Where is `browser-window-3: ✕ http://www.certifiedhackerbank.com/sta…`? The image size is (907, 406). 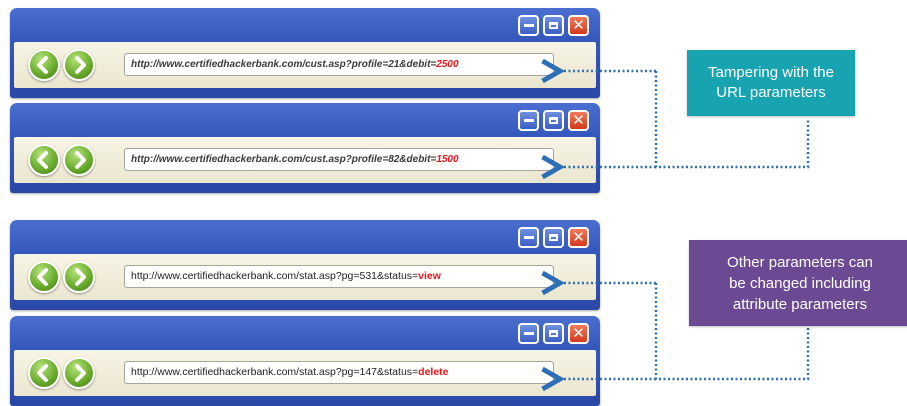 browser-window-3: ✕ http://www.certifiedhackerbank.com/sta… is located at coordinates (305, 265).